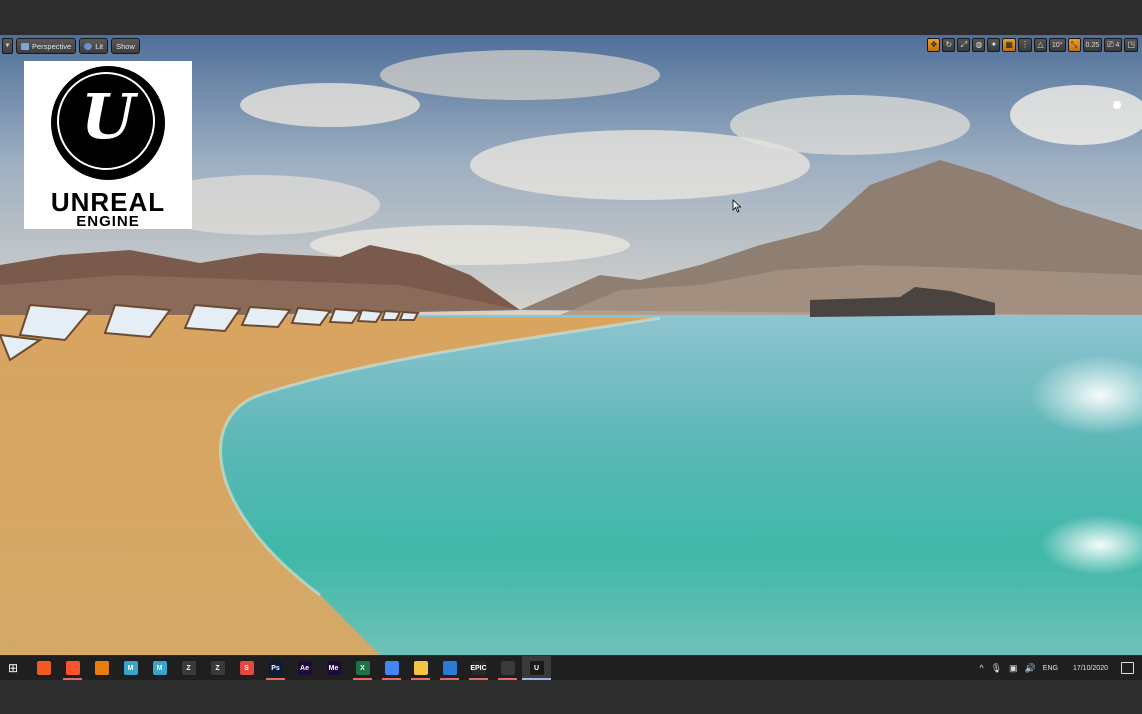 This screenshot has height=714, width=1142. What do you see at coordinates (571, 17) in the screenshot?
I see `window-top-bar` at bounding box center [571, 17].